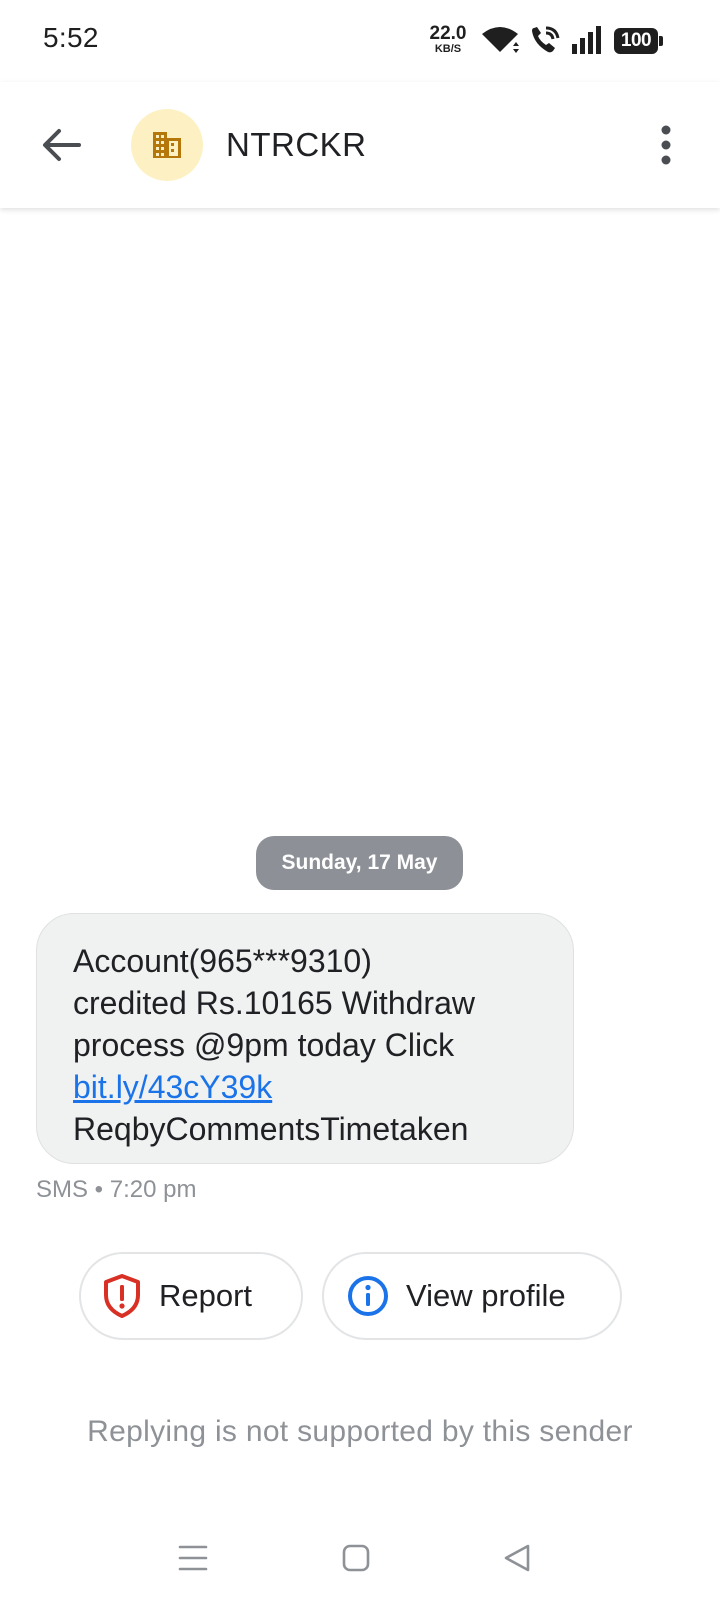 The width and height of the screenshot is (720, 1604). I want to click on back-triangle-icon, so click(517, 1558).